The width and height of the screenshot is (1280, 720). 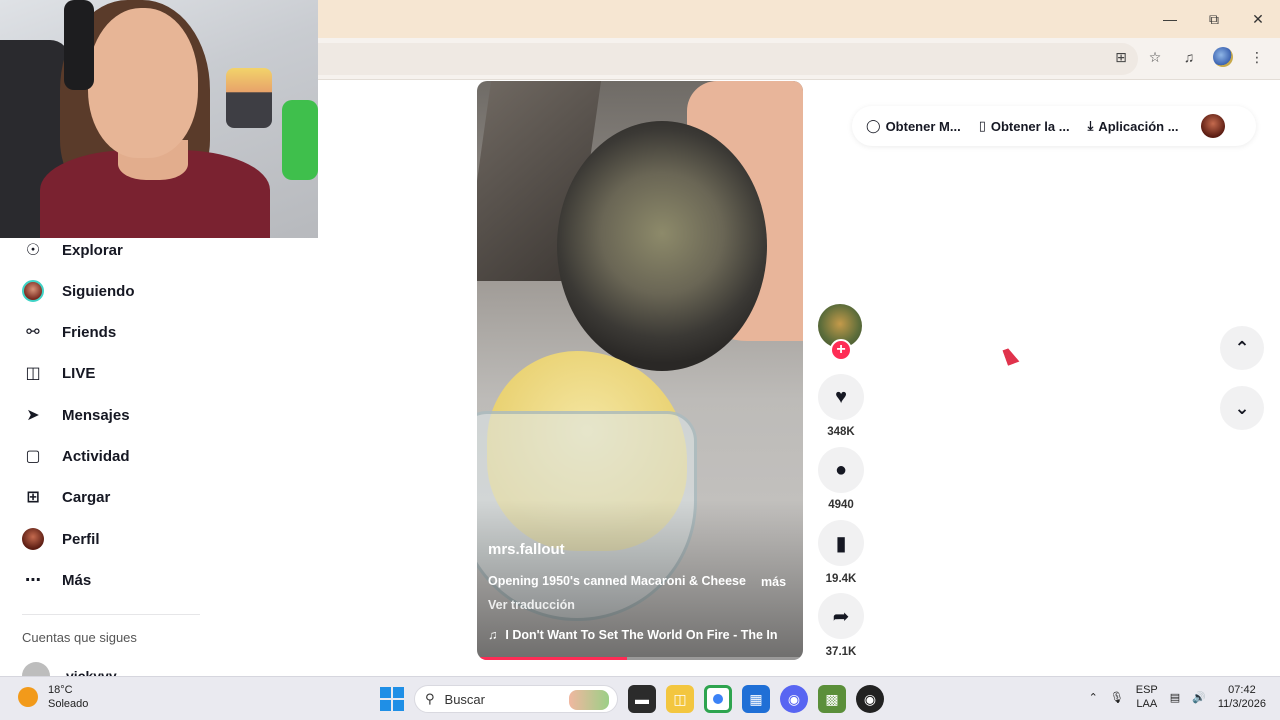 What do you see at coordinates (53, 697) in the screenshot?
I see `weather-widget: 18°C Soleado` at bounding box center [53, 697].